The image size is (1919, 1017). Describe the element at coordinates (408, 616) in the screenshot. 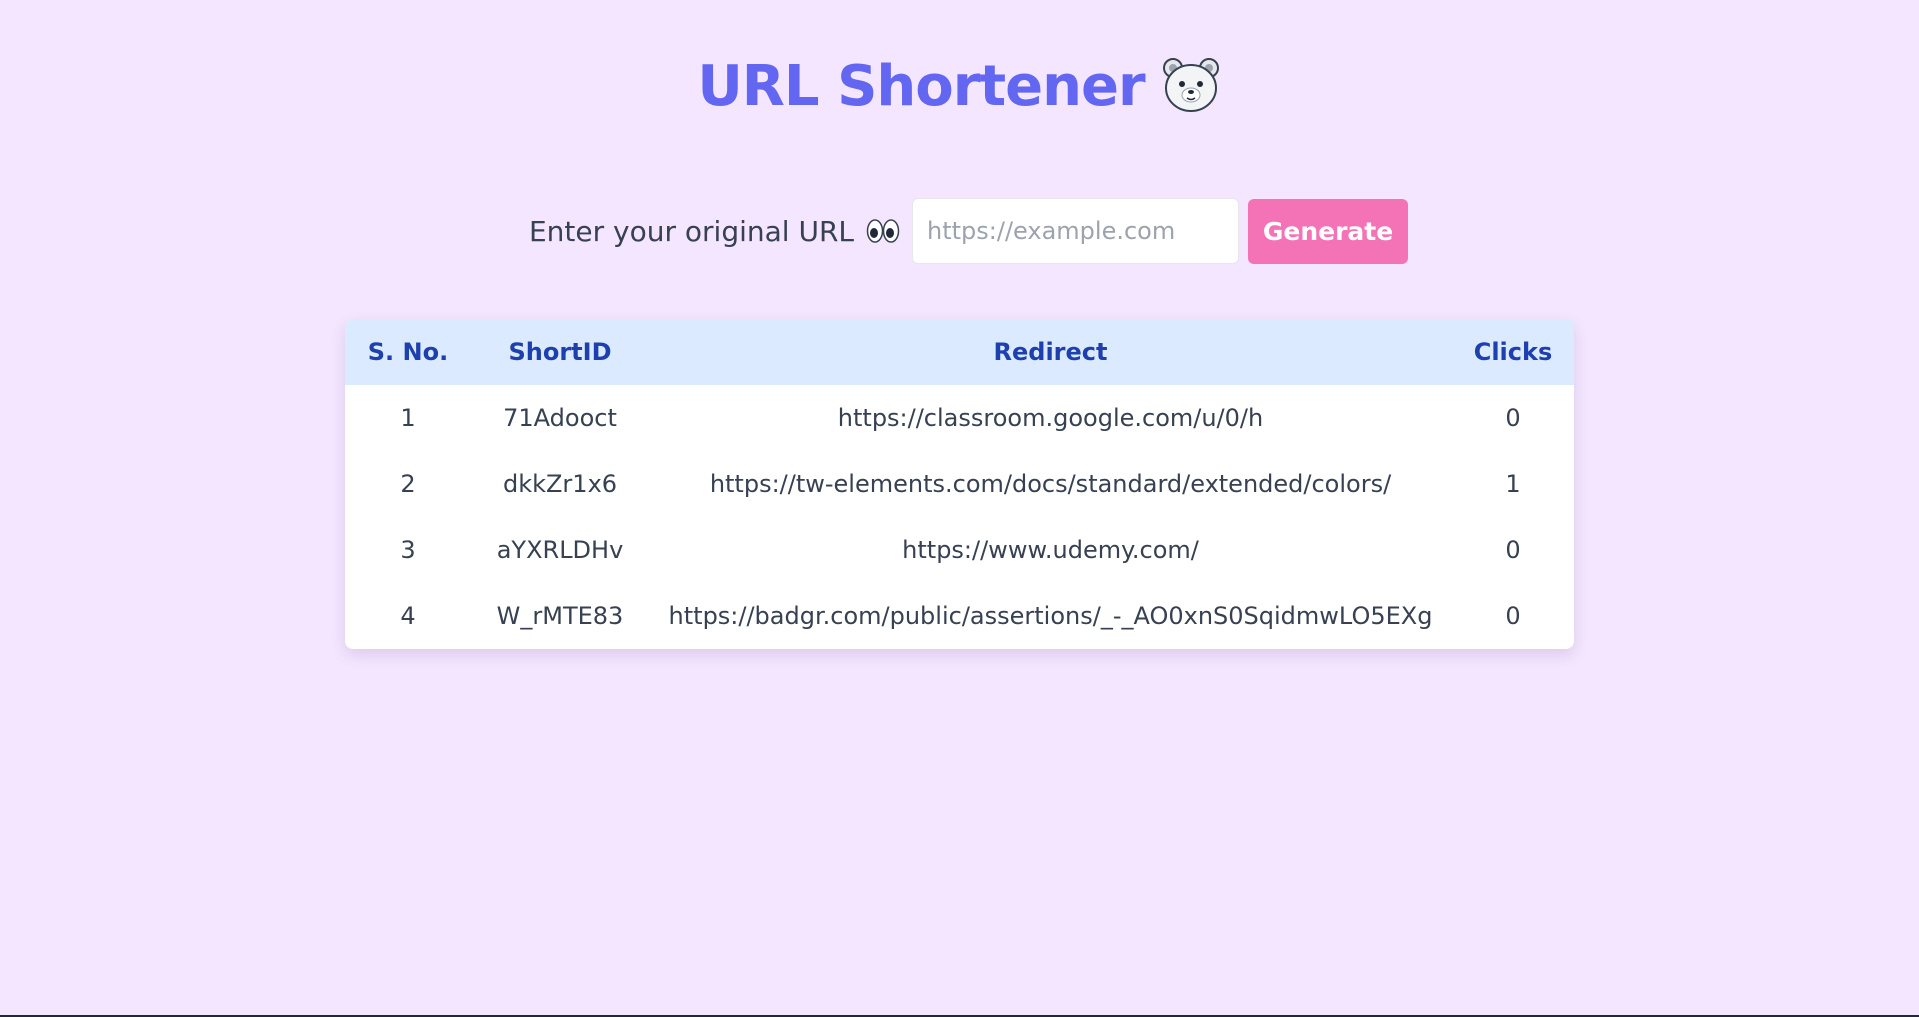

I see `cell-sno: 4` at that location.